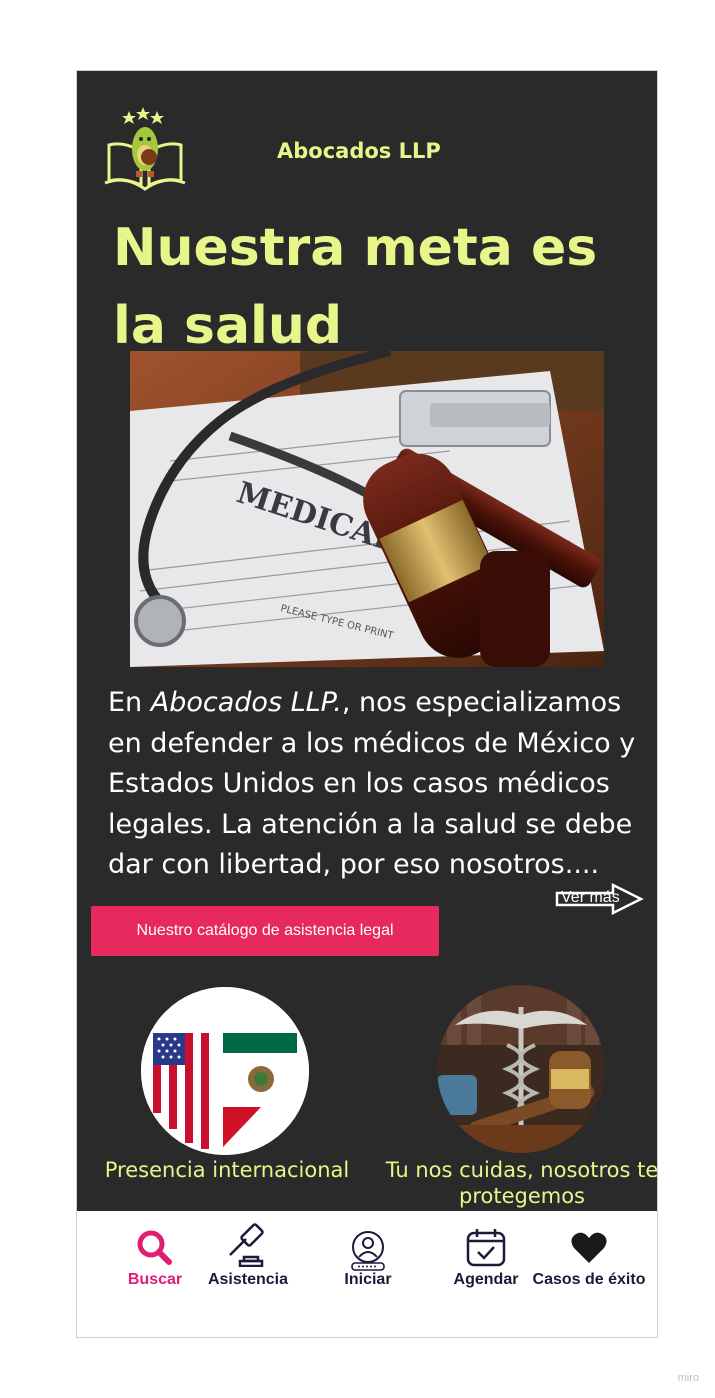 Image resolution: width=715 pixels, height=1398 pixels. I want to click on gavel-icon, so click(246, 1245).